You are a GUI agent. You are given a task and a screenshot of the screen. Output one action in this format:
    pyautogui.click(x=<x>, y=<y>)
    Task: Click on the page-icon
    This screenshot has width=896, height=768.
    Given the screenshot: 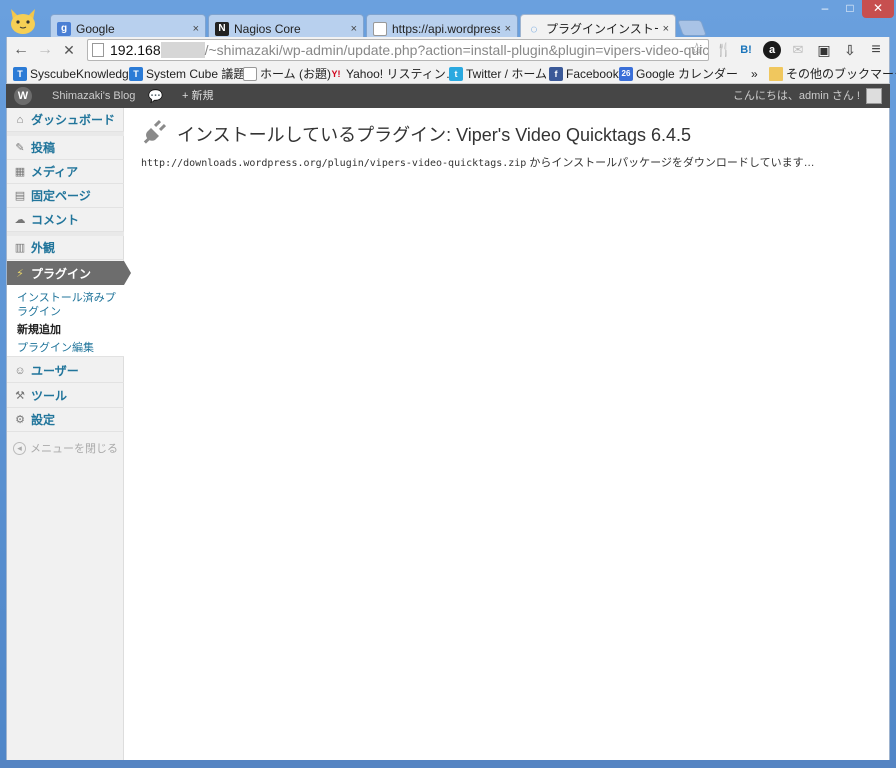 What is the action you would take?
    pyautogui.click(x=380, y=28)
    